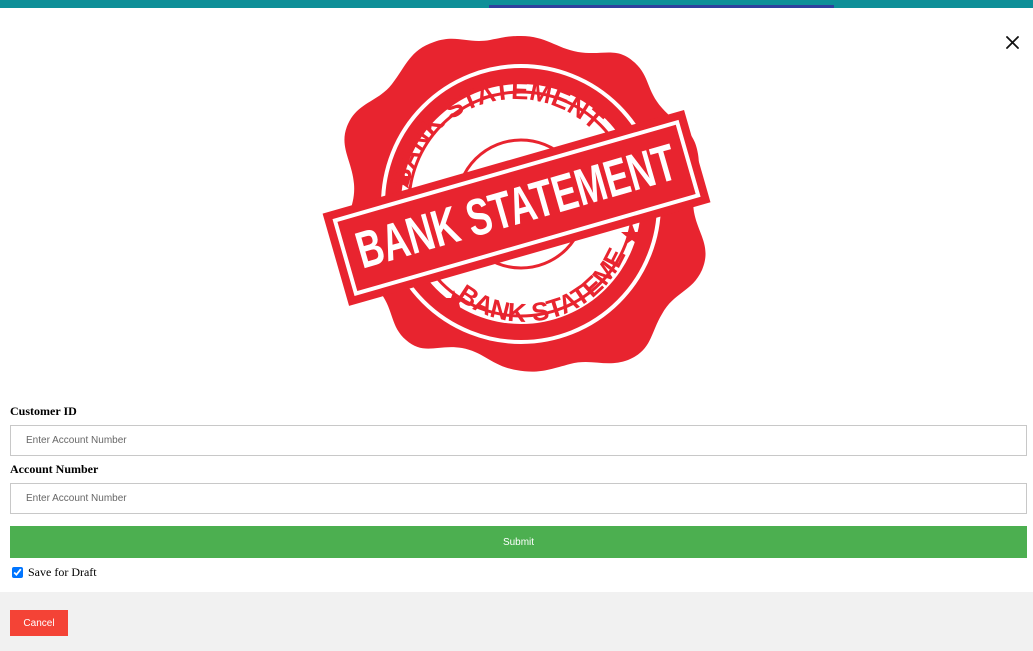 Image resolution: width=1033 pixels, height=651 pixels. What do you see at coordinates (62, 571) in the screenshot?
I see `save-draft-label: Save for Draft` at bounding box center [62, 571].